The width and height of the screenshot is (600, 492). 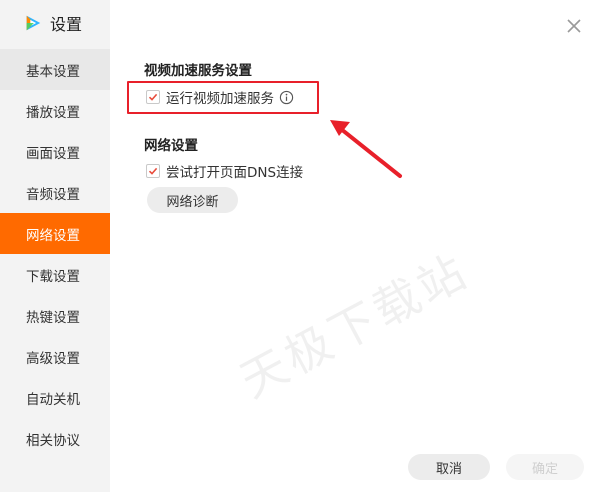 What do you see at coordinates (198, 71) in the screenshot?
I see `section-title-accel: 视频加速服务设置` at bounding box center [198, 71].